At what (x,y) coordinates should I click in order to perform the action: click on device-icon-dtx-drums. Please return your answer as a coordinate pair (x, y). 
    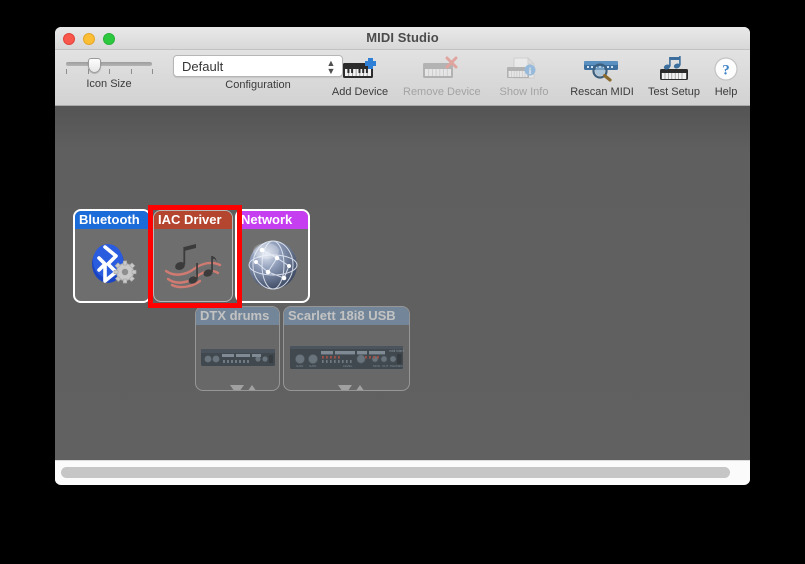
    Looking at the image, I should click on (237, 357).